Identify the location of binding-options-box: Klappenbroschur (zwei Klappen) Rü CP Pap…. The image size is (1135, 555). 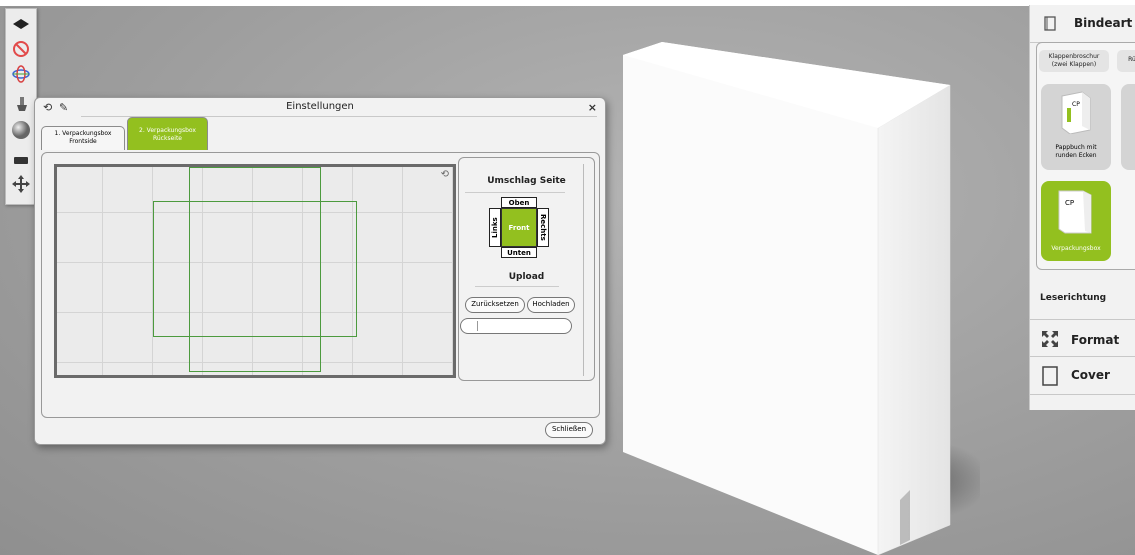
(1085, 156).